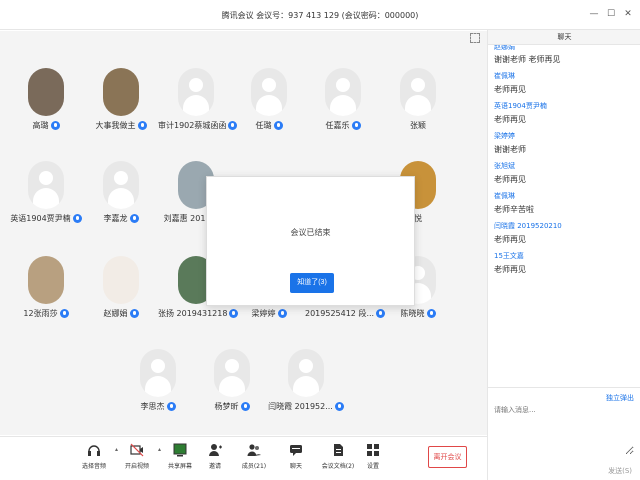  I want to click on participant-tile: 审计1902蔡城函函, so click(198, 108).